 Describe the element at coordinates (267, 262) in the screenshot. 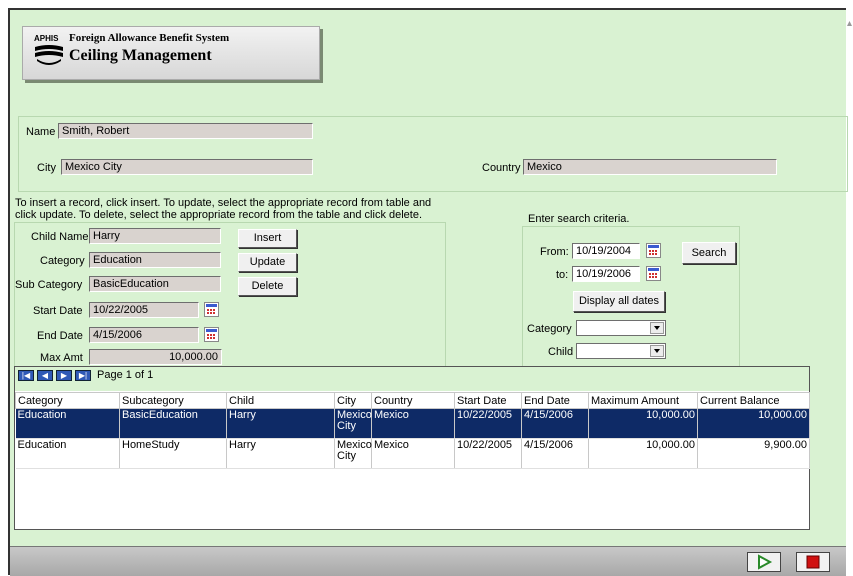

I see `update-button: Update` at that location.